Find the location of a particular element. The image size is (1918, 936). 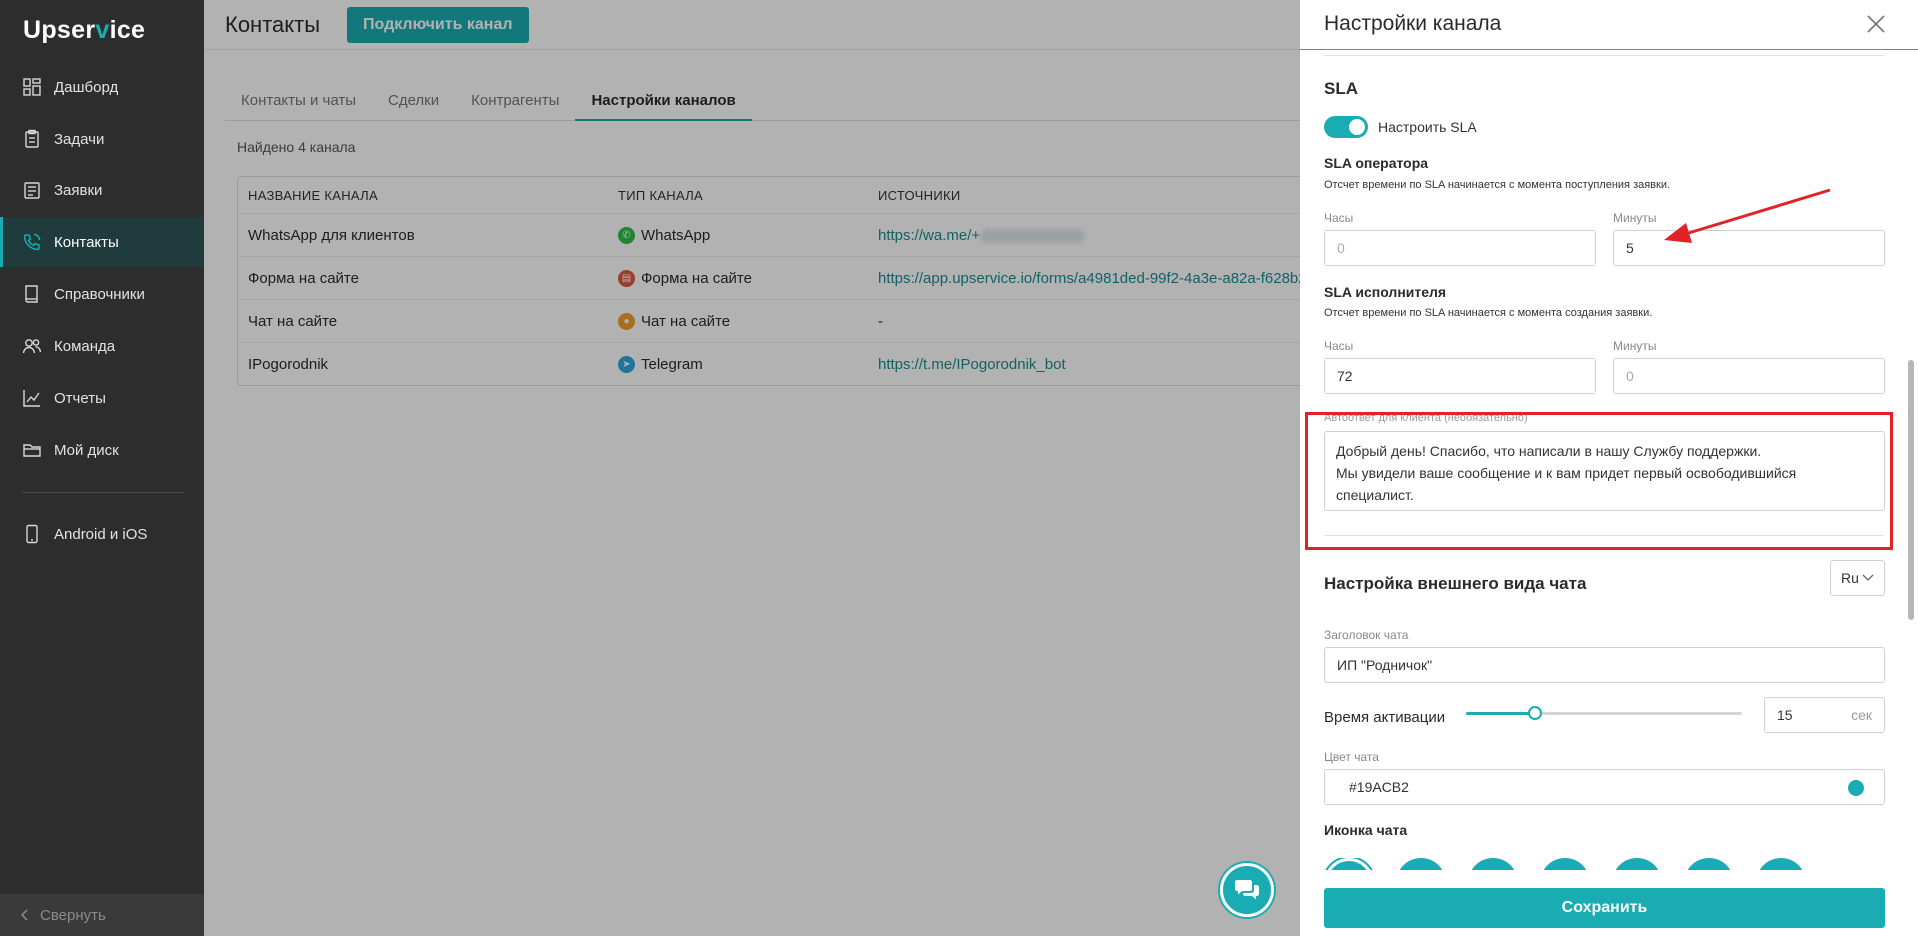

sidebar-item-label: Android и iOS is located at coordinates (101, 534).